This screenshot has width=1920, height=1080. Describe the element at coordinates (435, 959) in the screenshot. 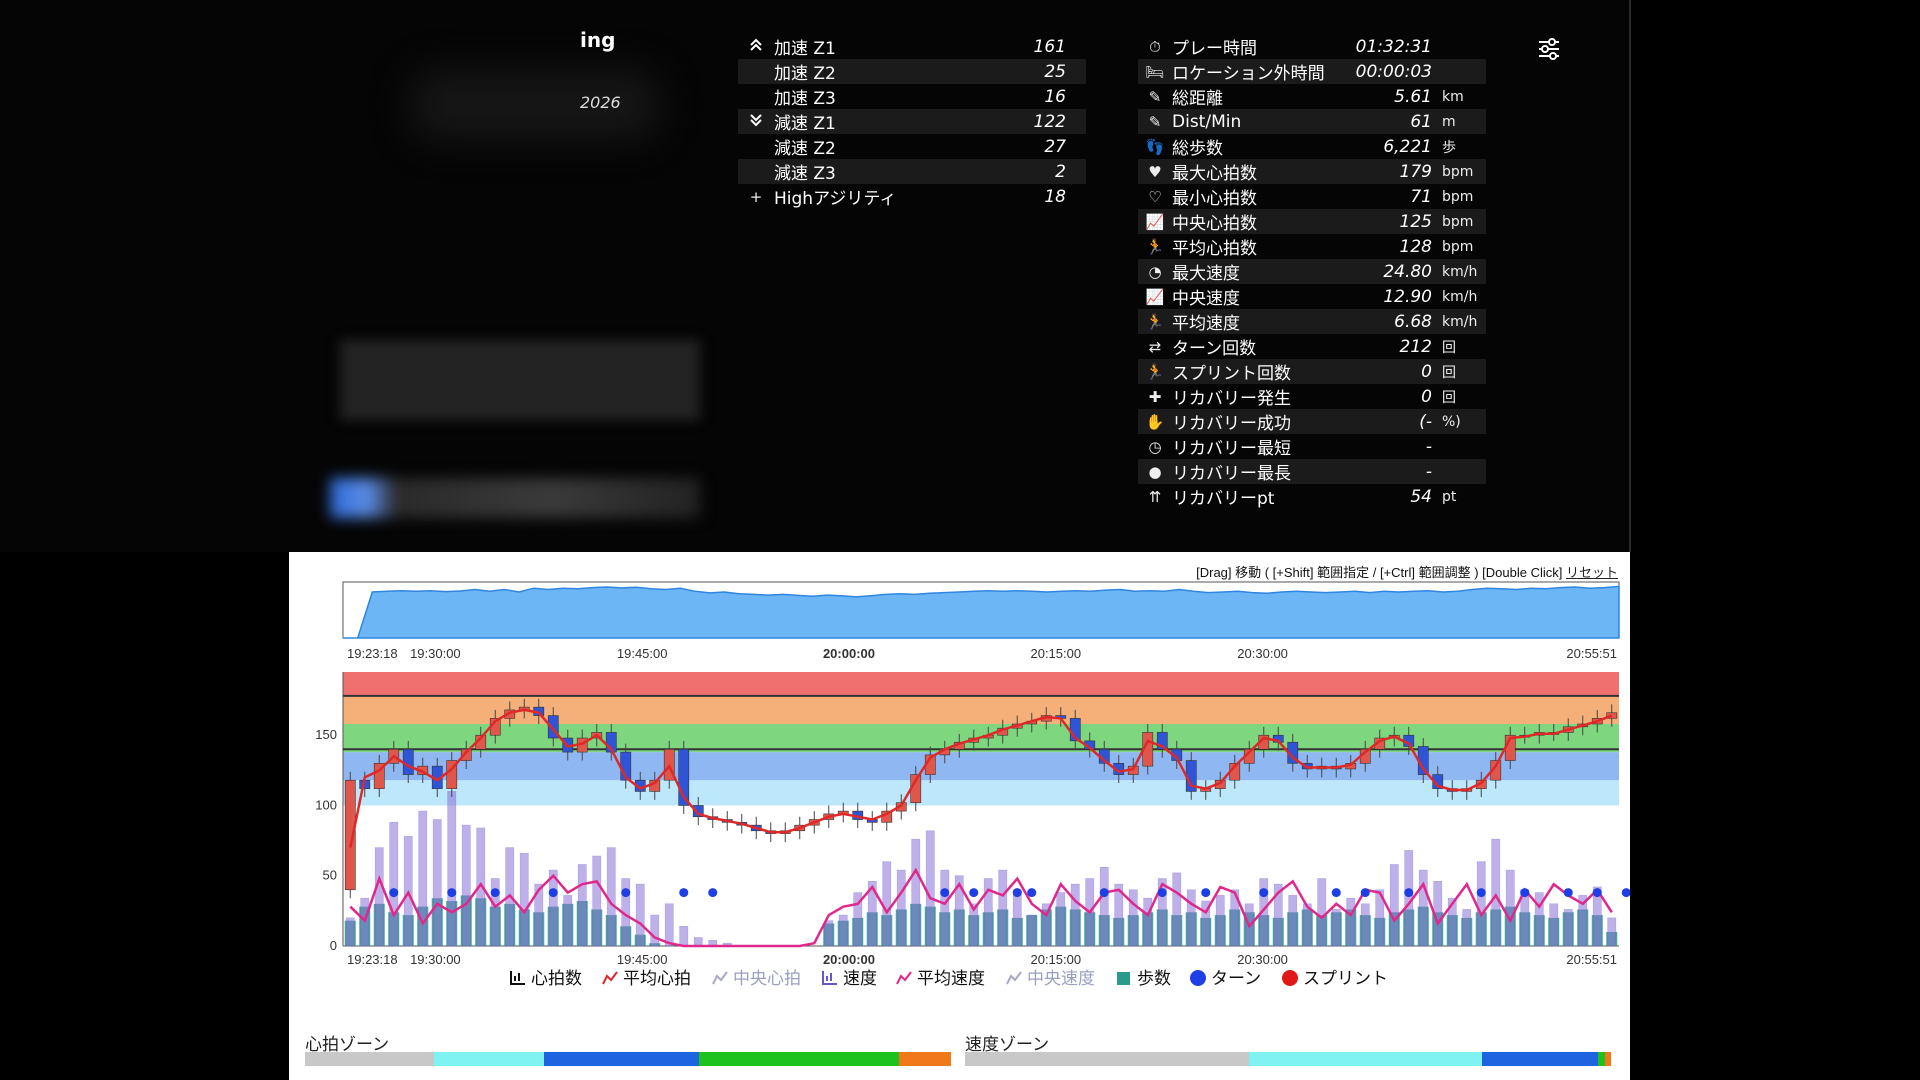

I see `main-x-tick: 19:30:00` at that location.